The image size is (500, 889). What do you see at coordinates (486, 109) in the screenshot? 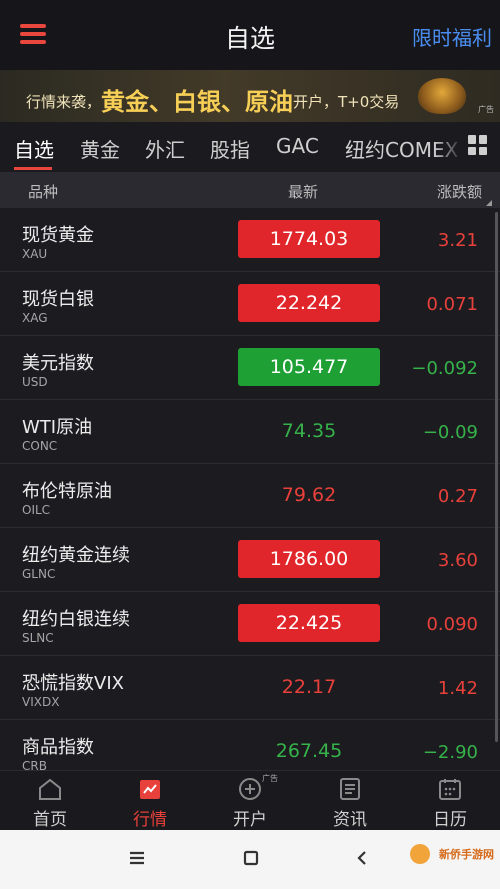
I see `ad-tag: 广告` at bounding box center [486, 109].